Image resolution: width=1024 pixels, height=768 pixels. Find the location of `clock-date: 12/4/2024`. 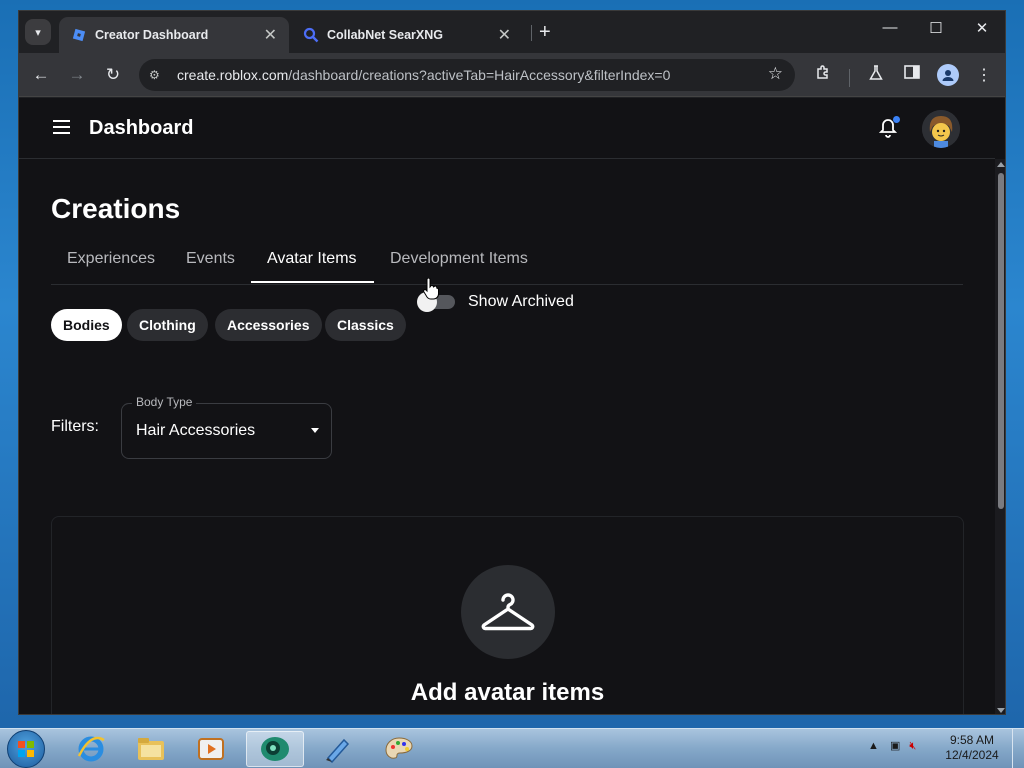

clock-date: 12/4/2024 is located at coordinates (972, 755).